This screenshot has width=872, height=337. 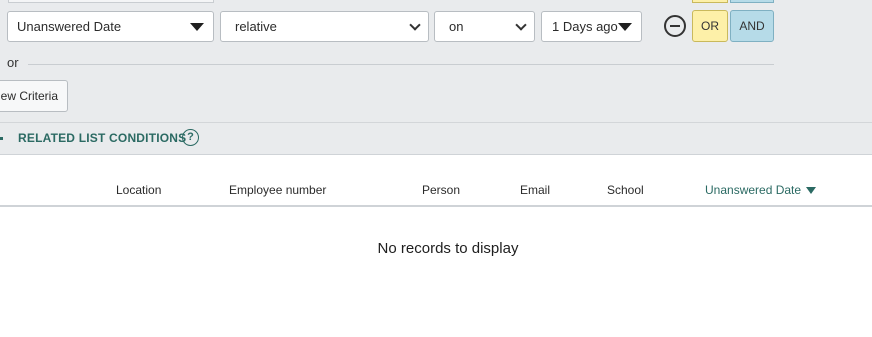 I want to click on expand-bullet-icon, so click(x=1, y=138).